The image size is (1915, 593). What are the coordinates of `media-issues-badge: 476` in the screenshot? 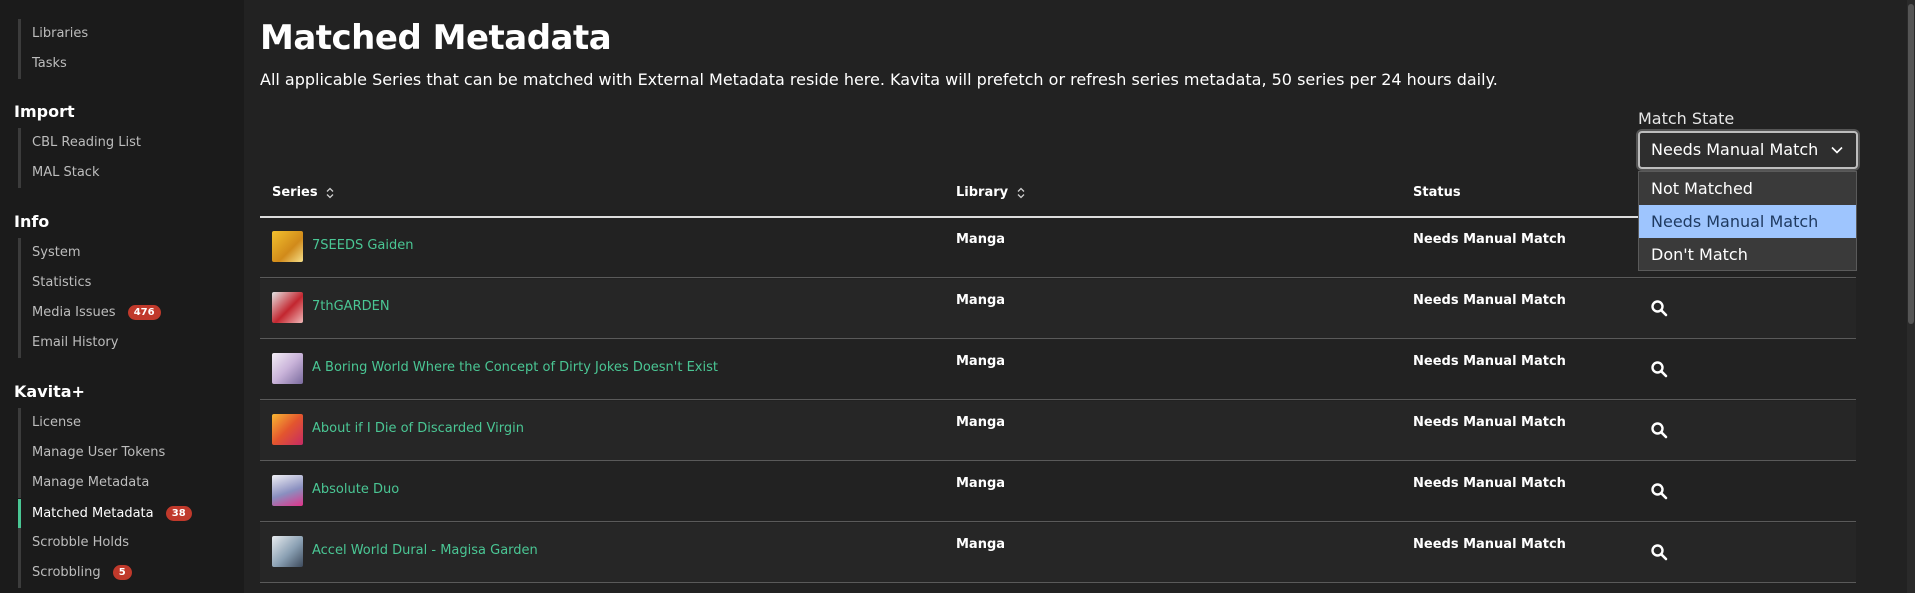 It's located at (144, 312).